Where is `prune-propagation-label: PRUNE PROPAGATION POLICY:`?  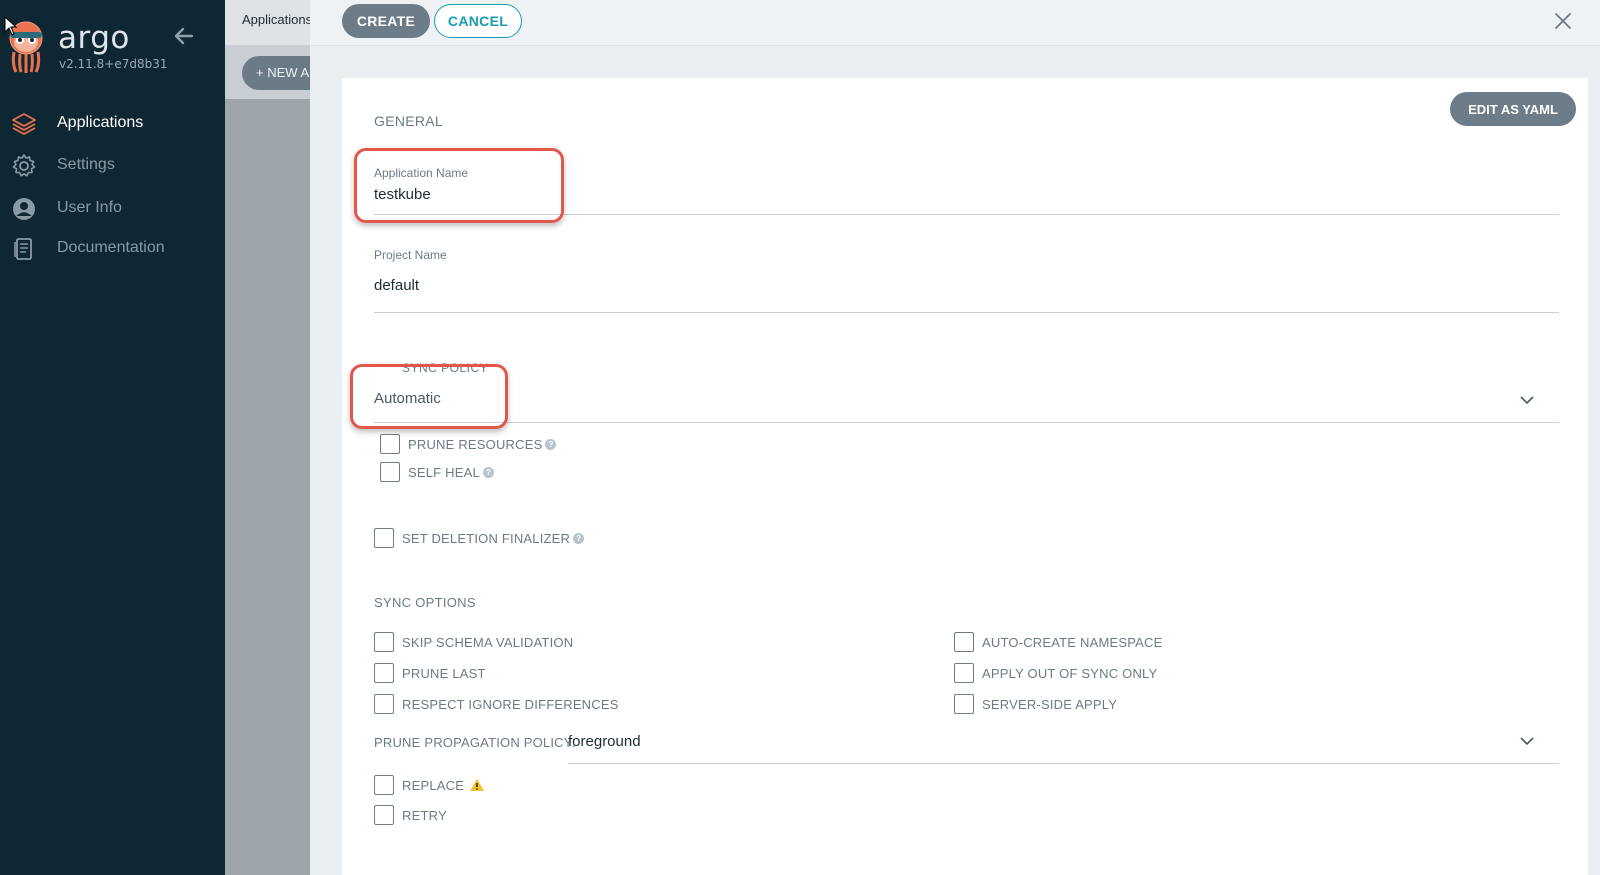 prune-propagation-label: PRUNE PROPAGATION POLICY: is located at coordinates (475, 742).